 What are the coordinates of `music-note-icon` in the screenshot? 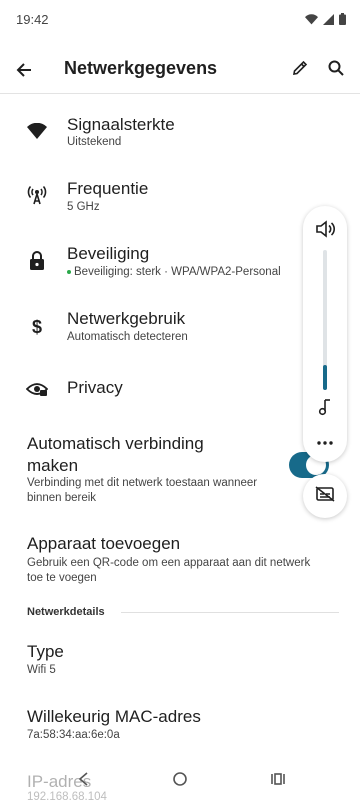 It's located at (325, 407).